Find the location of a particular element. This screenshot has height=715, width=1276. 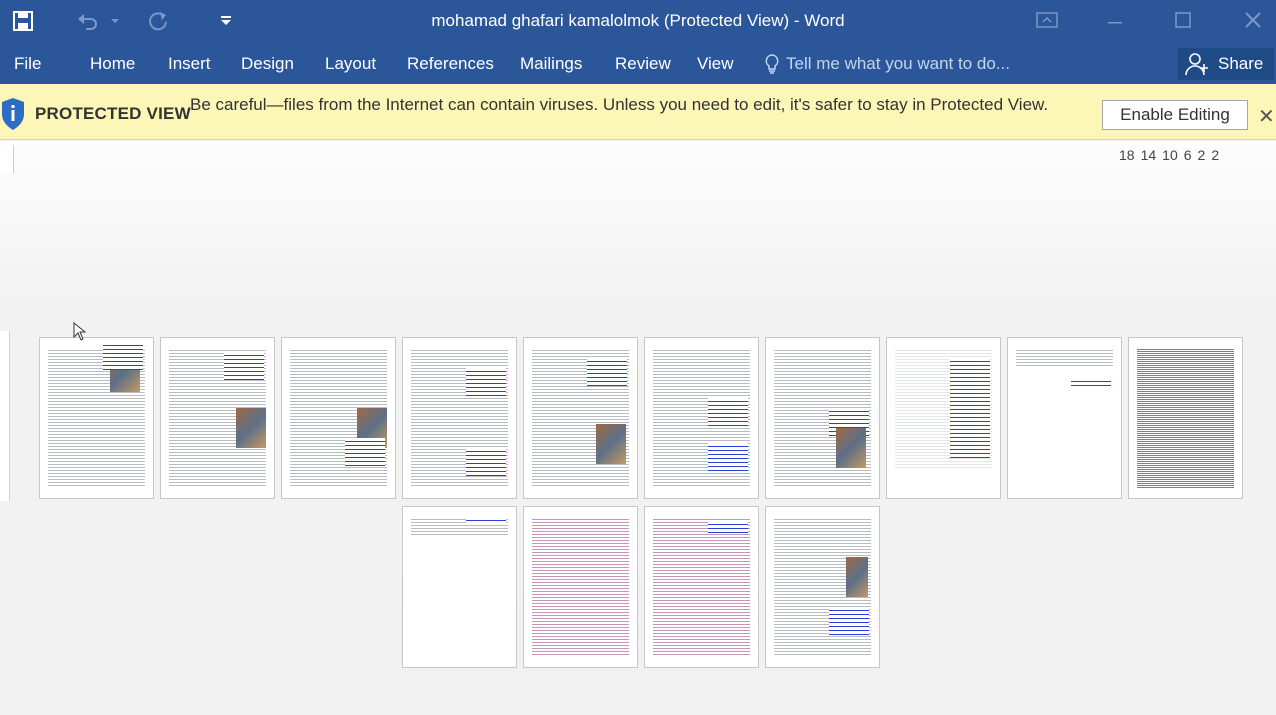

share-label: Share is located at coordinates (1241, 63).